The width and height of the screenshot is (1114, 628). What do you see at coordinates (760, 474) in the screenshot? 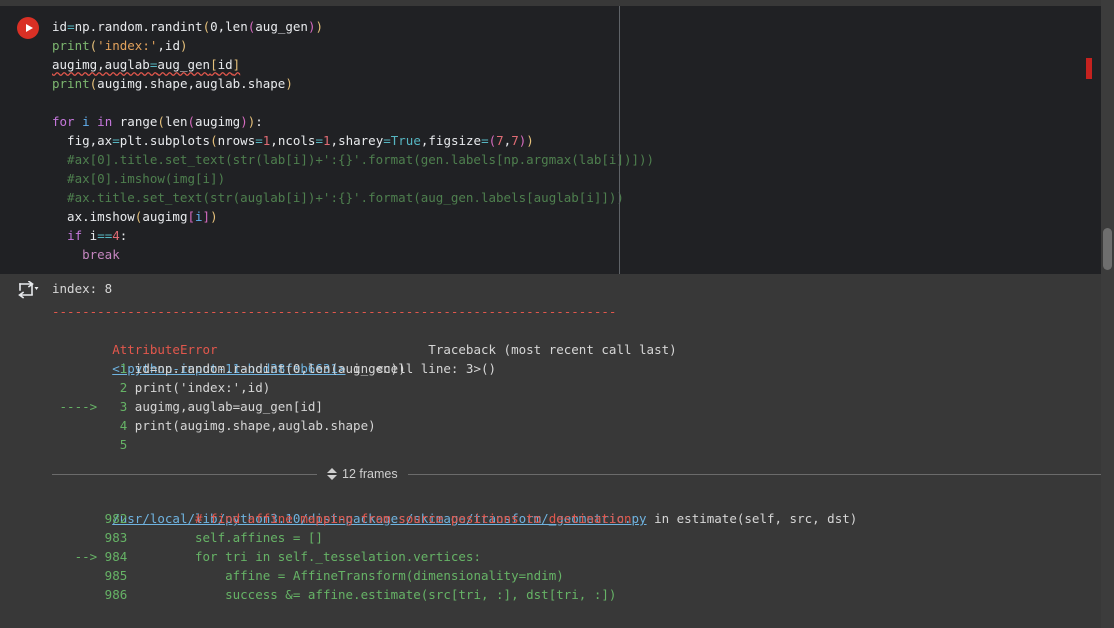
I see `frames-rule-right` at bounding box center [760, 474].